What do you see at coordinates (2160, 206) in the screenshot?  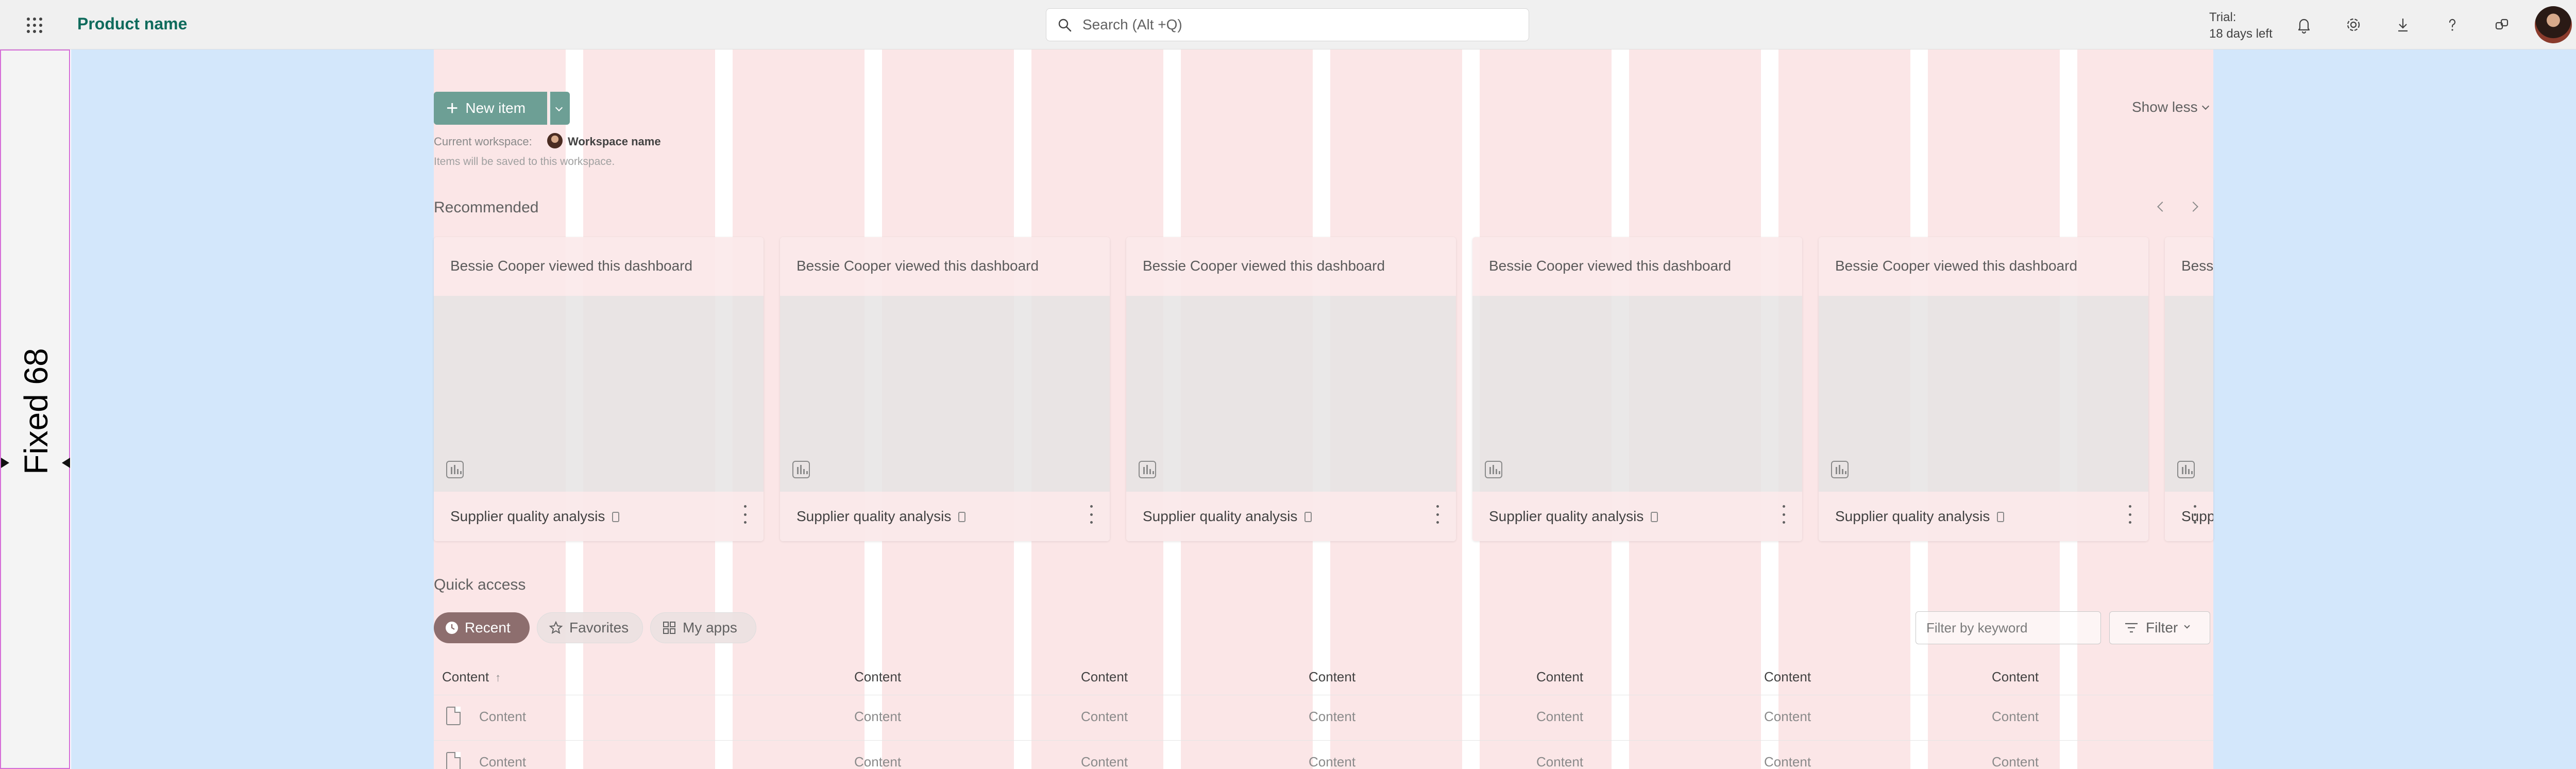 I see `carousel-prev-icon` at bounding box center [2160, 206].